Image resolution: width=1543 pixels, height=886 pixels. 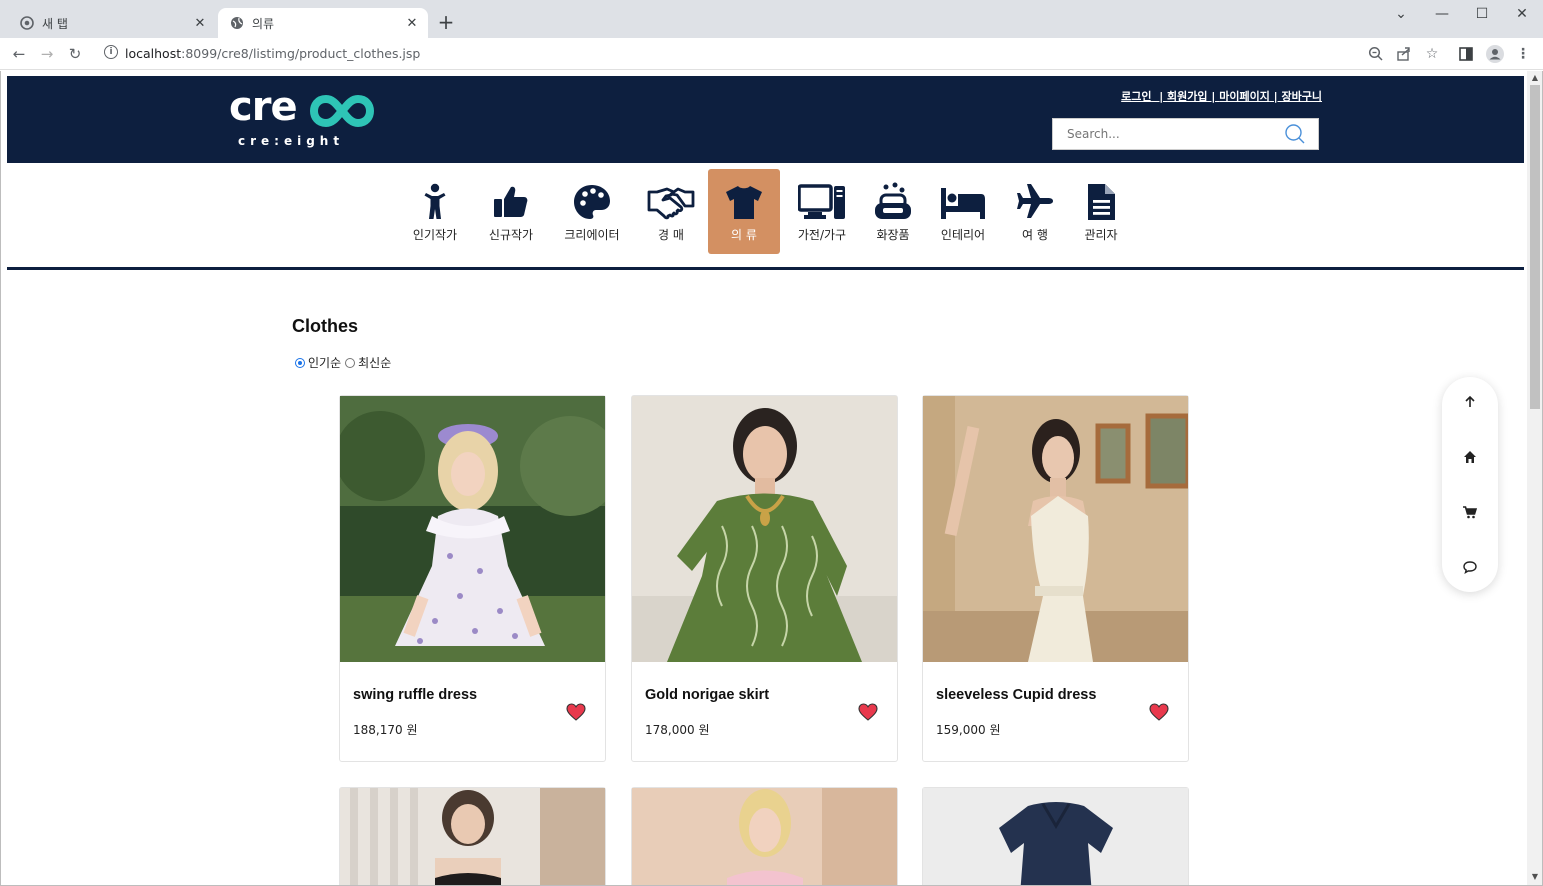 What do you see at coordinates (19, 54) in the screenshot?
I see `back-icon: ←` at bounding box center [19, 54].